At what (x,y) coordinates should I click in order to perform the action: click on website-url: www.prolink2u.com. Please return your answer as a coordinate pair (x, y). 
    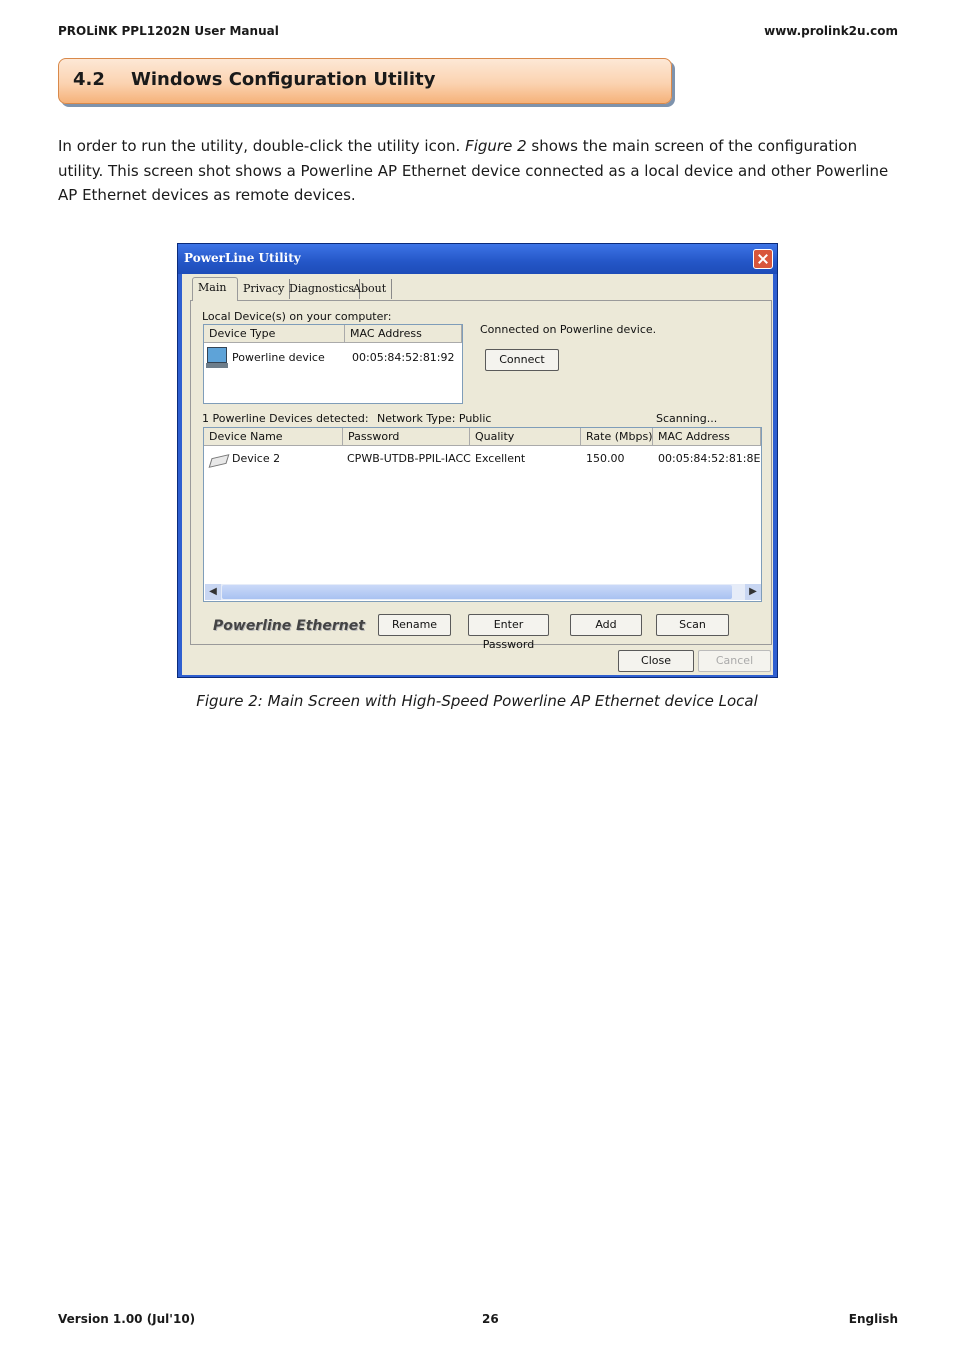
    Looking at the image, I should click on (831, 31).